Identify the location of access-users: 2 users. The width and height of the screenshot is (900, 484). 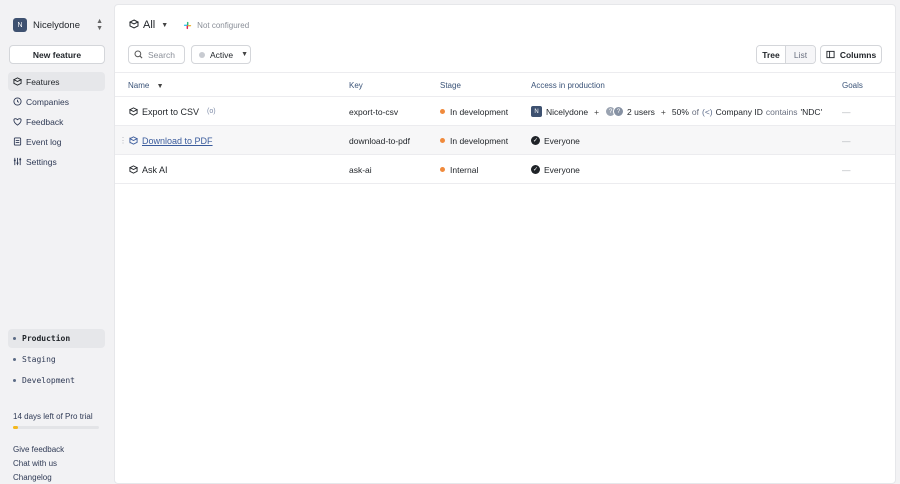
(641, 111).